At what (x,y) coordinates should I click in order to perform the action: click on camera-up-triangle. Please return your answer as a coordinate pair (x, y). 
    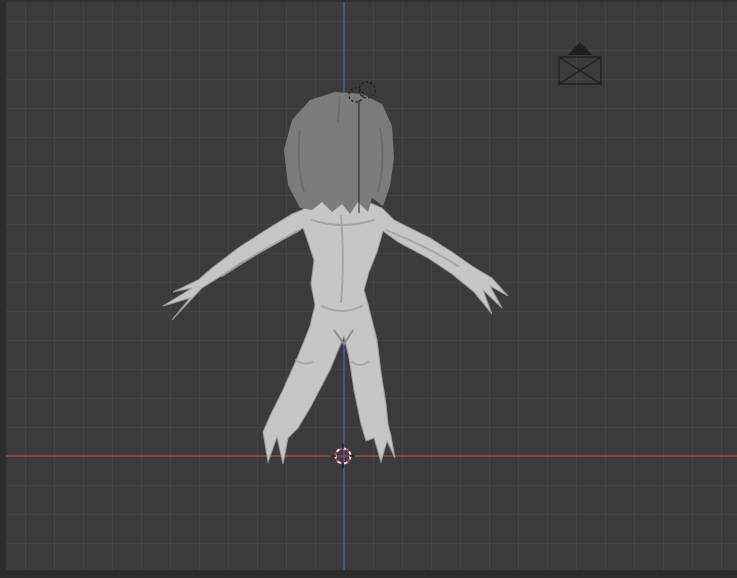
    Looking at the image, I should click on (580, 48).